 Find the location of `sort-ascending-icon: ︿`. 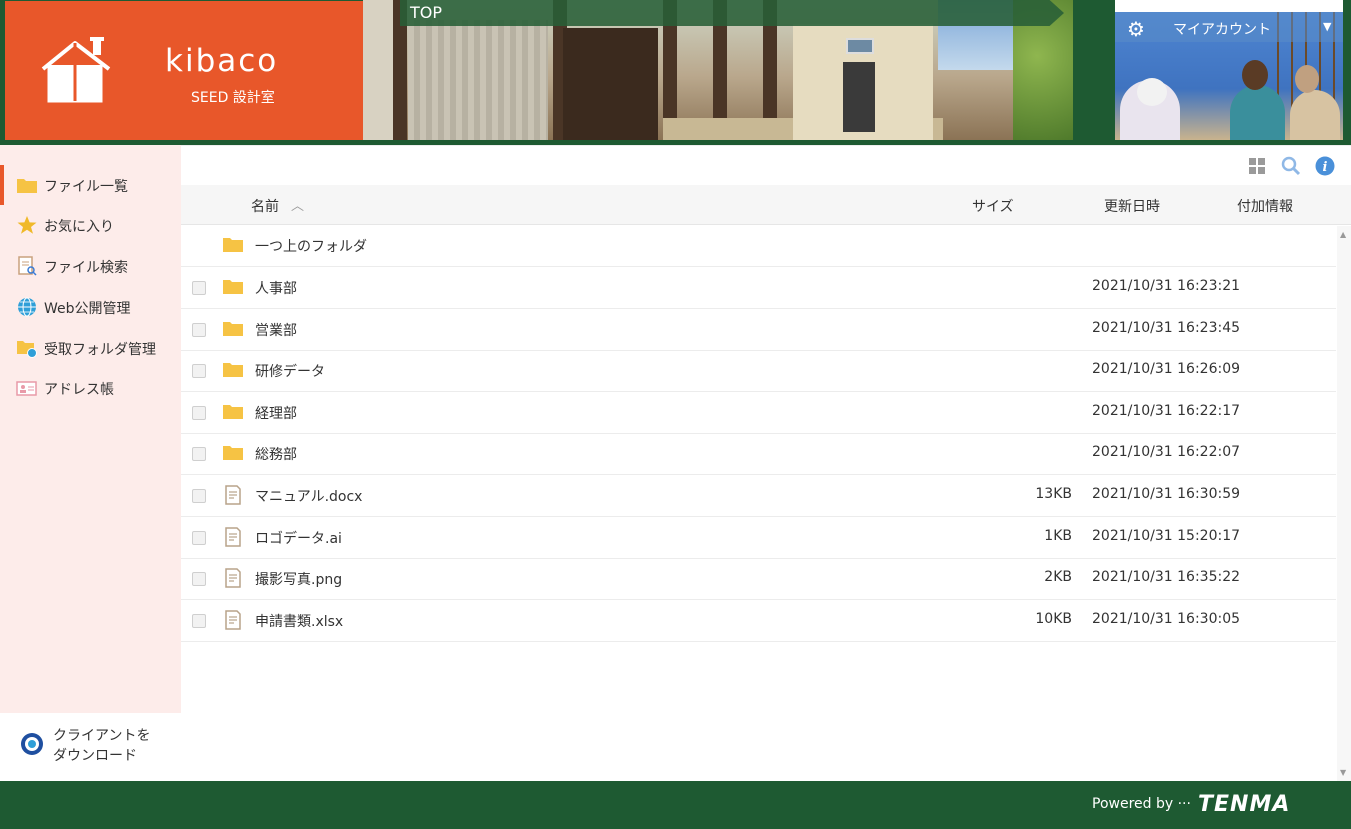

sort-ascending-icon: ︿ is located at coordinates (297, 204).